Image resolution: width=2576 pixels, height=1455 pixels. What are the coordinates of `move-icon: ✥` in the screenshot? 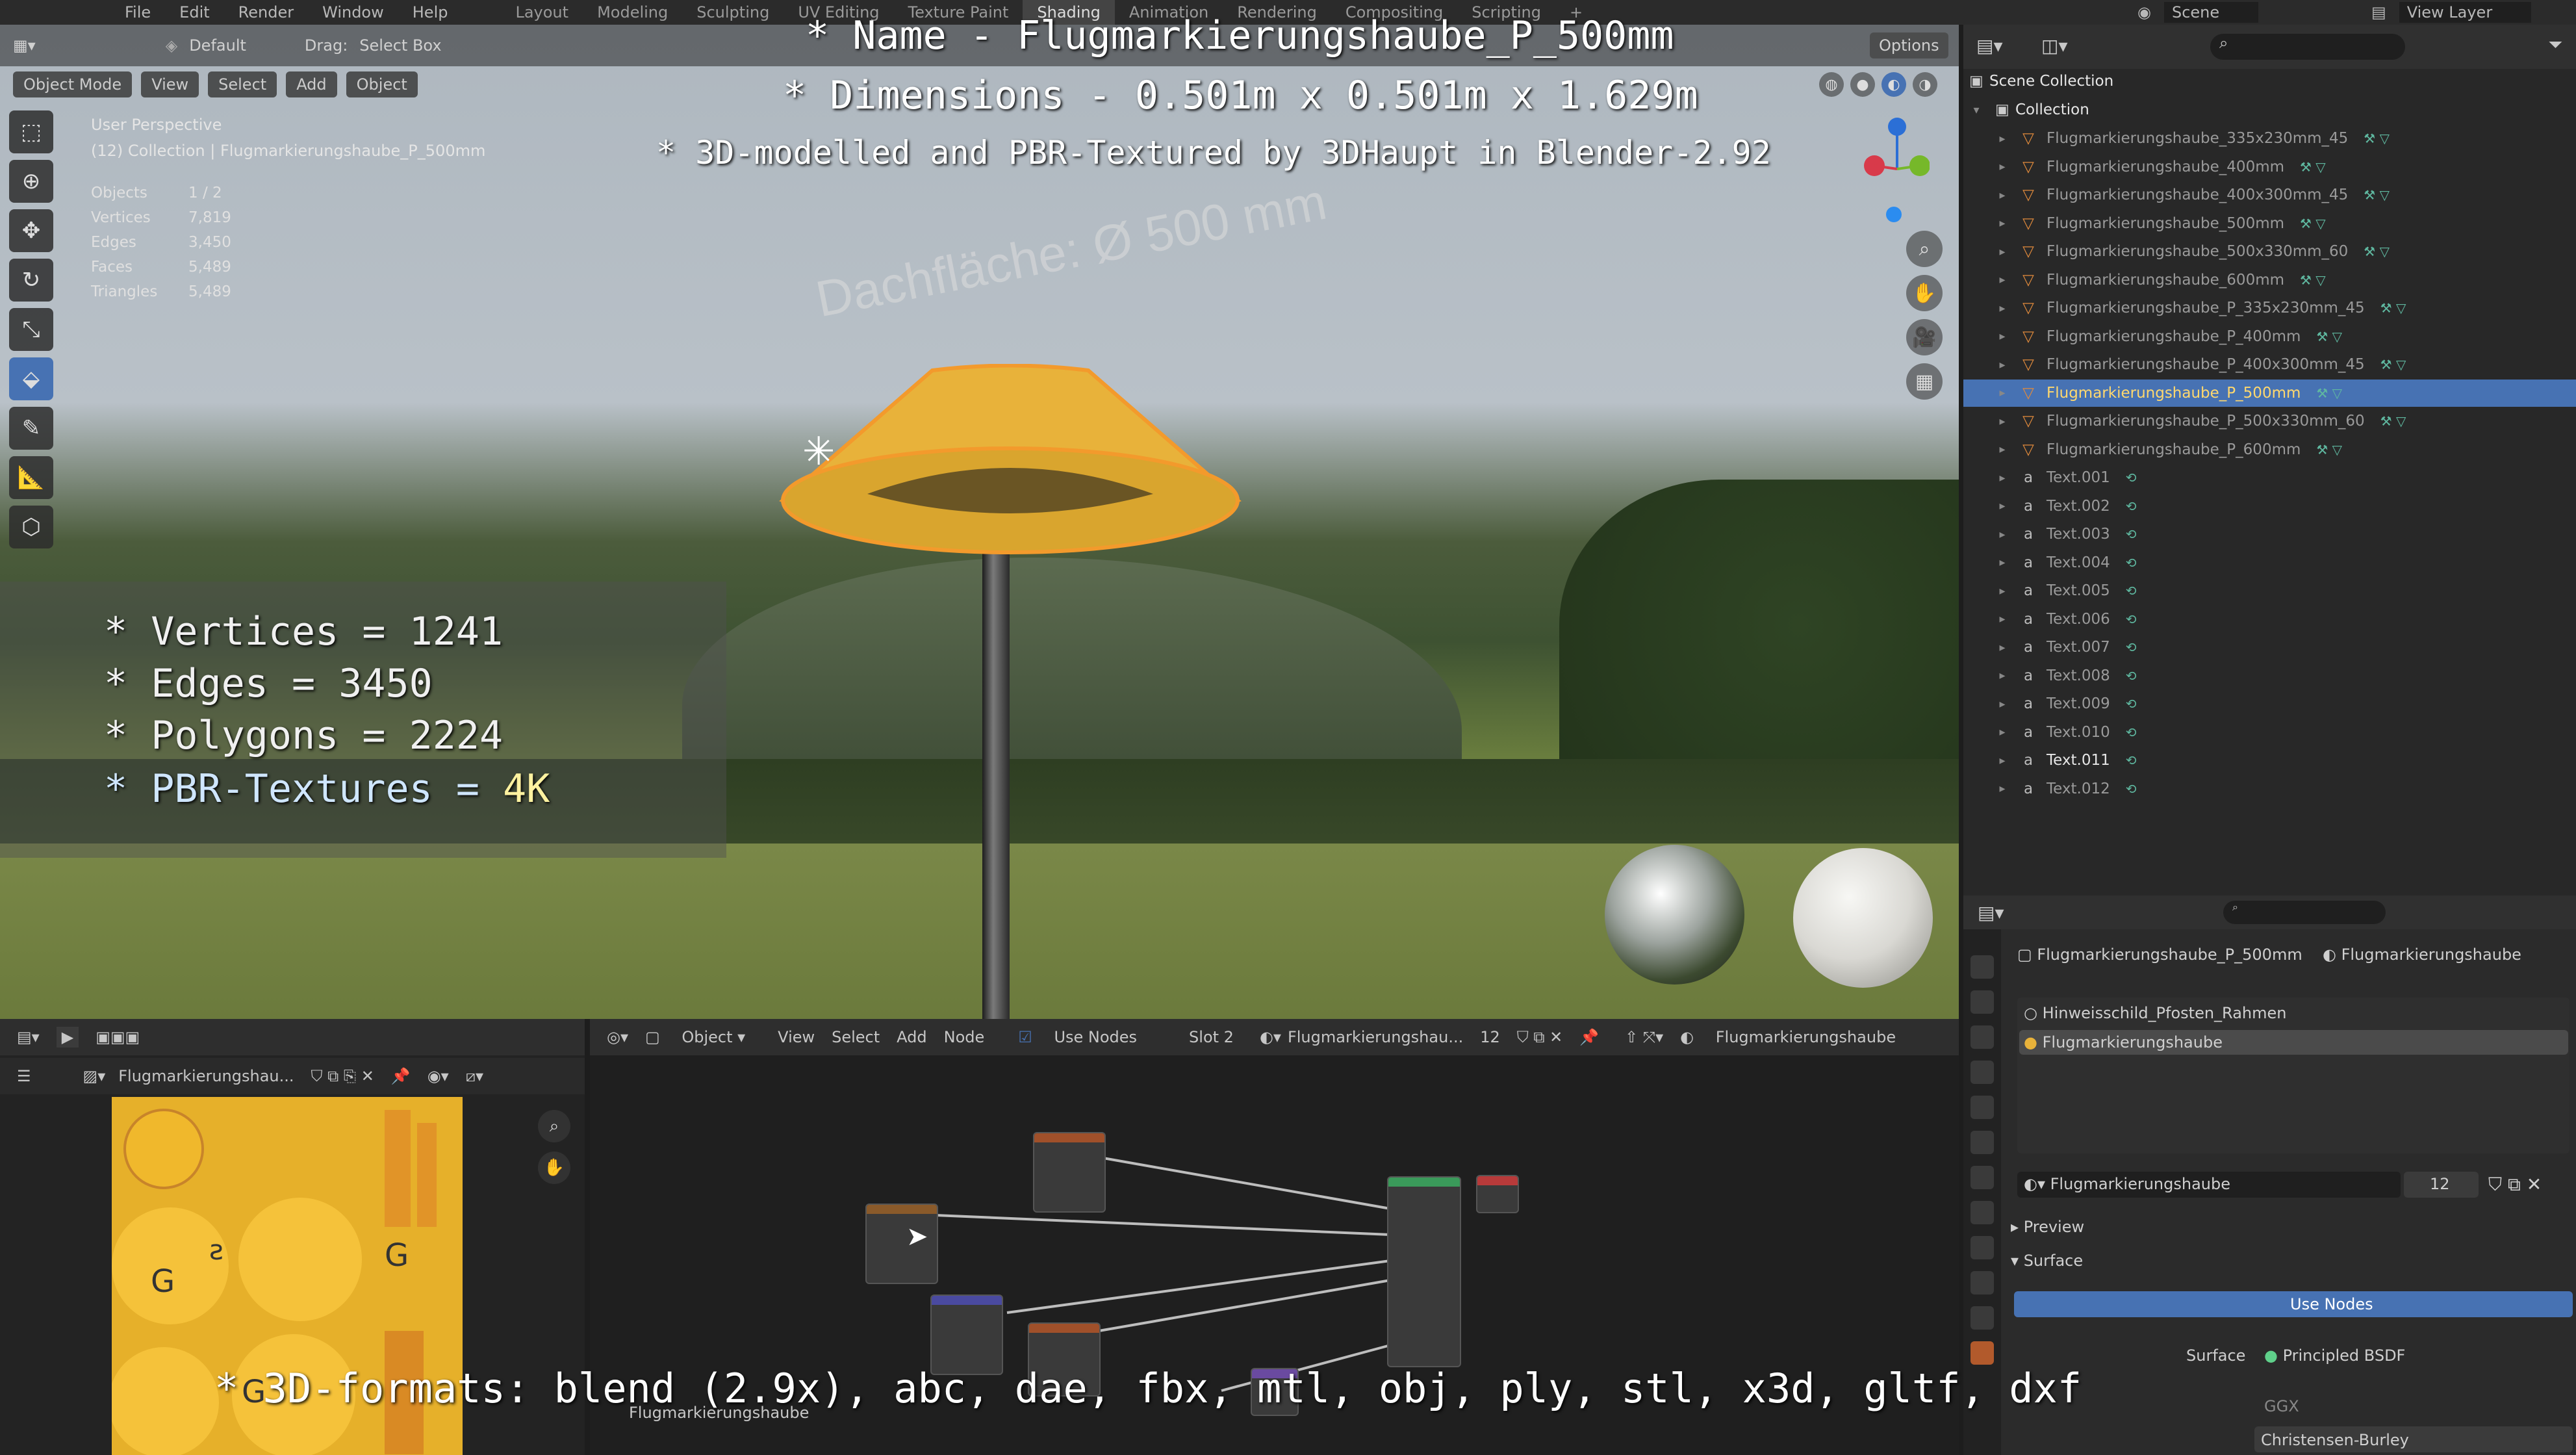 It's located at (31, 231).